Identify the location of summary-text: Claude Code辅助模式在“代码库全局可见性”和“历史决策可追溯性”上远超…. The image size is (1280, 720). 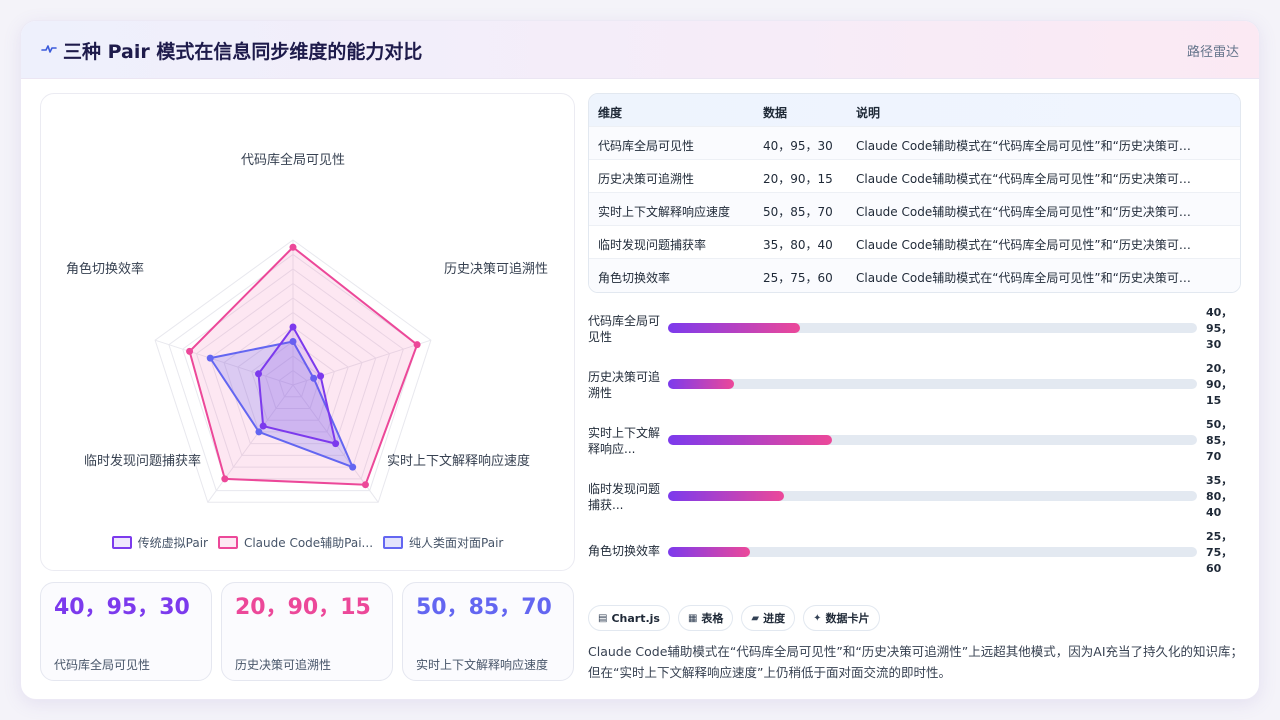
(916, 662).